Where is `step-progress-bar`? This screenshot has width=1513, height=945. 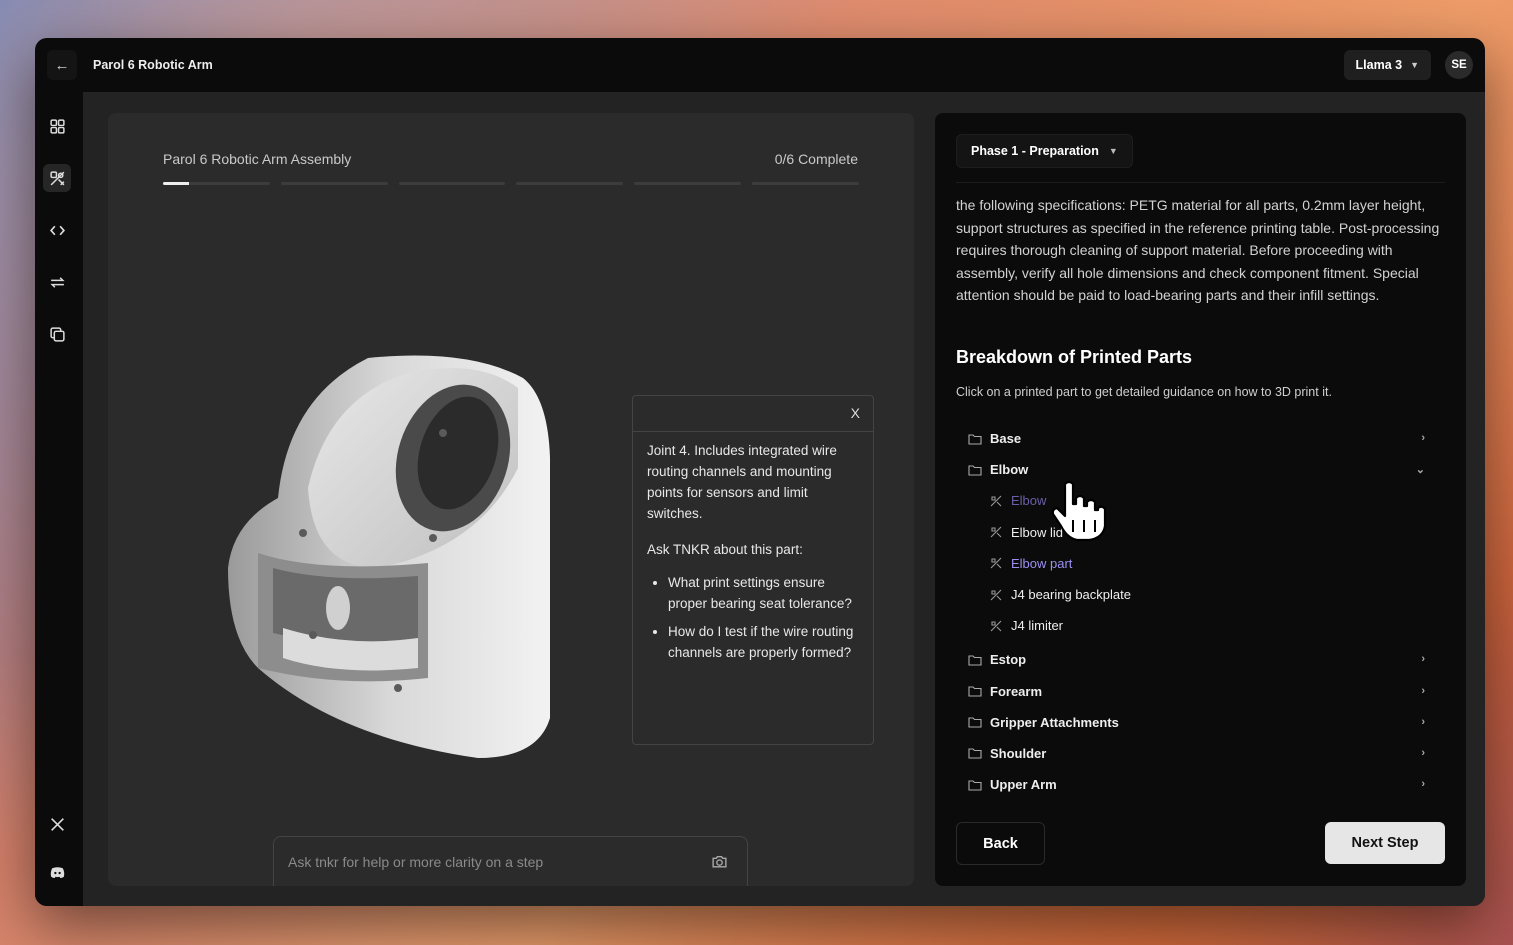 step-progress-bar is located at coordinates (511, 183).